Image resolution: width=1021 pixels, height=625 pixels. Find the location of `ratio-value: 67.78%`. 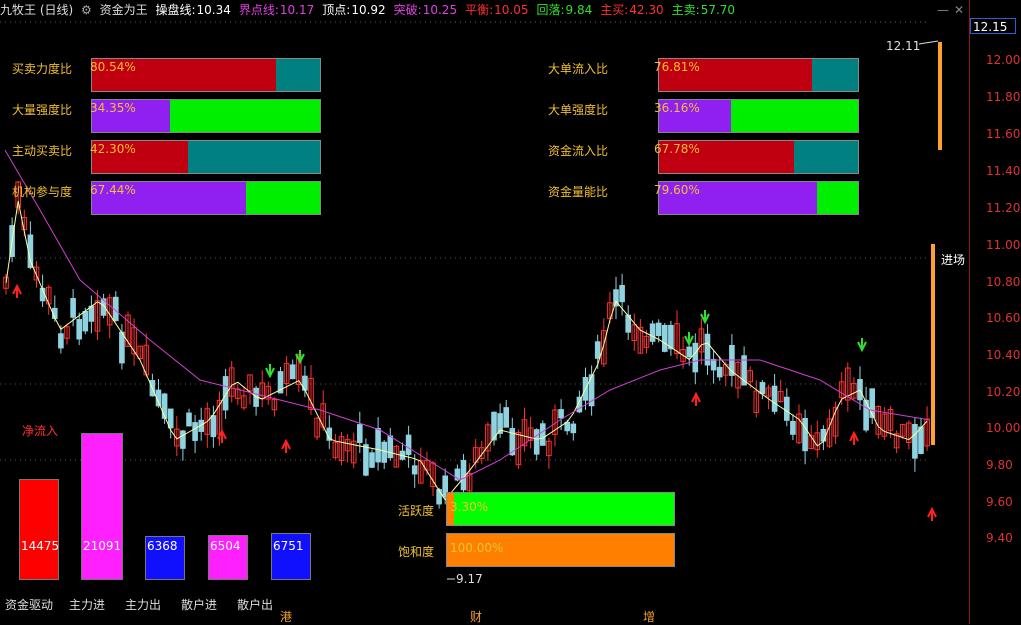

ratio-value: 67.78% is located at coordinates (677, 149).